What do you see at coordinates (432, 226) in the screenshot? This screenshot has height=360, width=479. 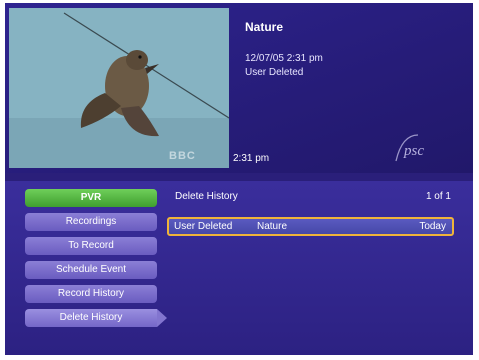 I see `row-date: Today` at bounding box center [432, 226].